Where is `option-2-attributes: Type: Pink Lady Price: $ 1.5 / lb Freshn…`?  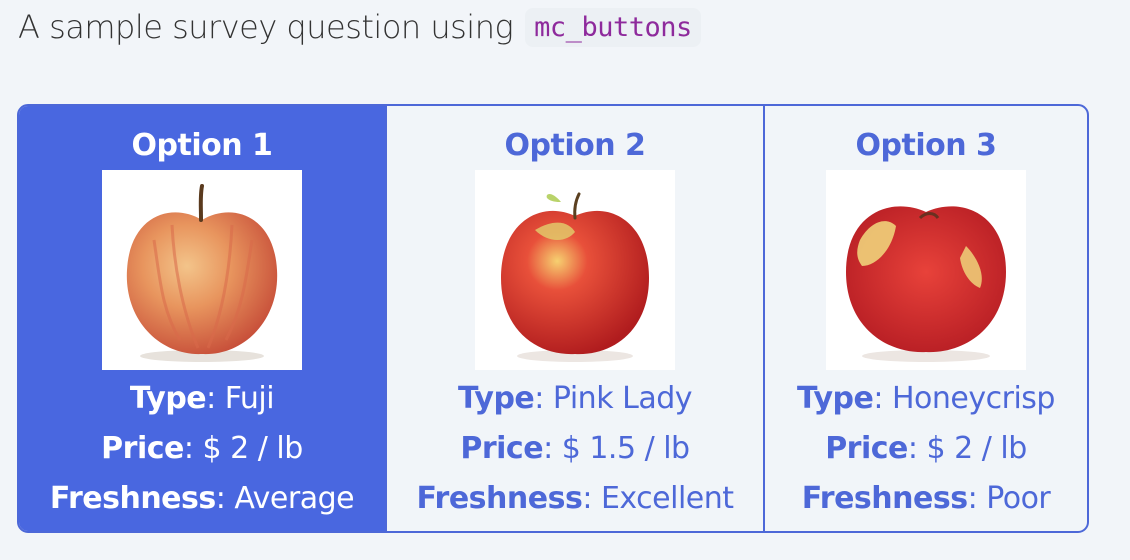
option-2-attributes: Type: Pink Lady Price: $ 1.5 / lb Freshn… is located at coordinates (575, 449).